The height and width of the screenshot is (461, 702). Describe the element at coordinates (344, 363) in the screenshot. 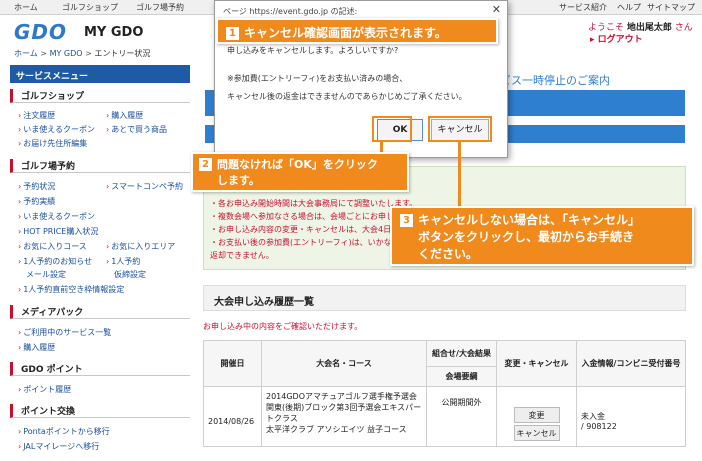

I see `col-event-course: 大会名・コース` at that location.